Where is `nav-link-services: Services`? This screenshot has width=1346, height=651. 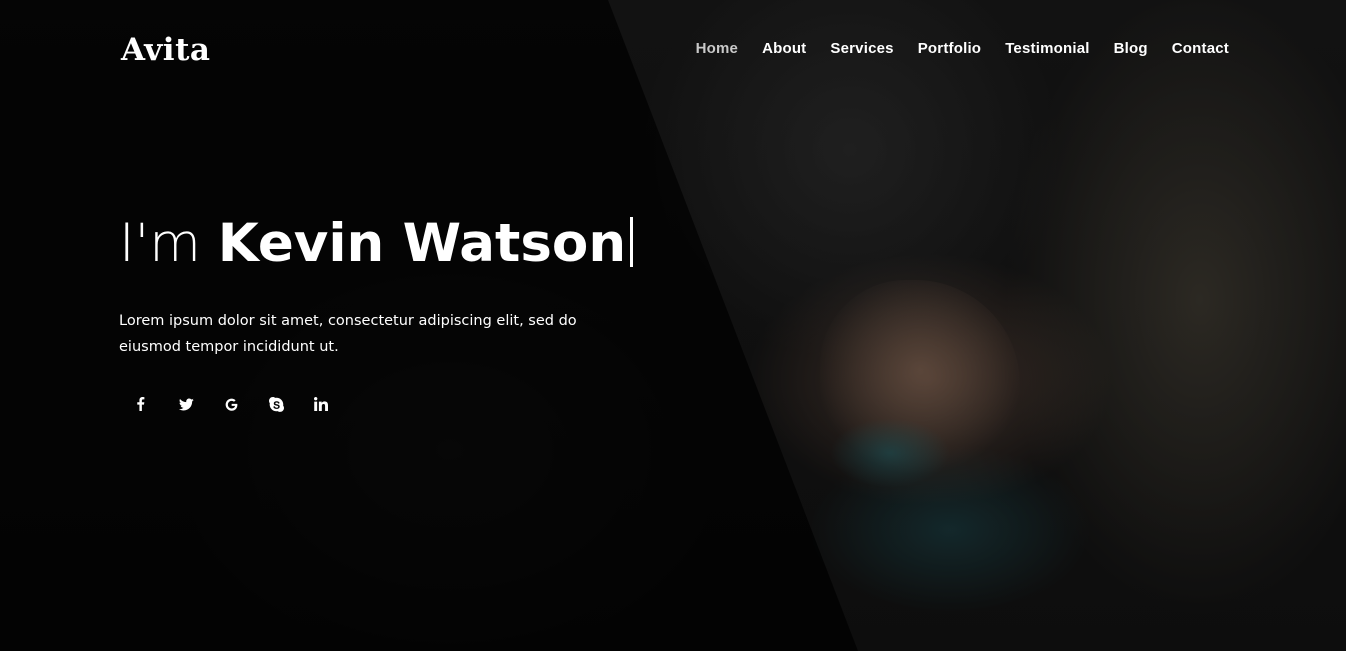 nav-link-services: Services is located at coordinates (861, 48).